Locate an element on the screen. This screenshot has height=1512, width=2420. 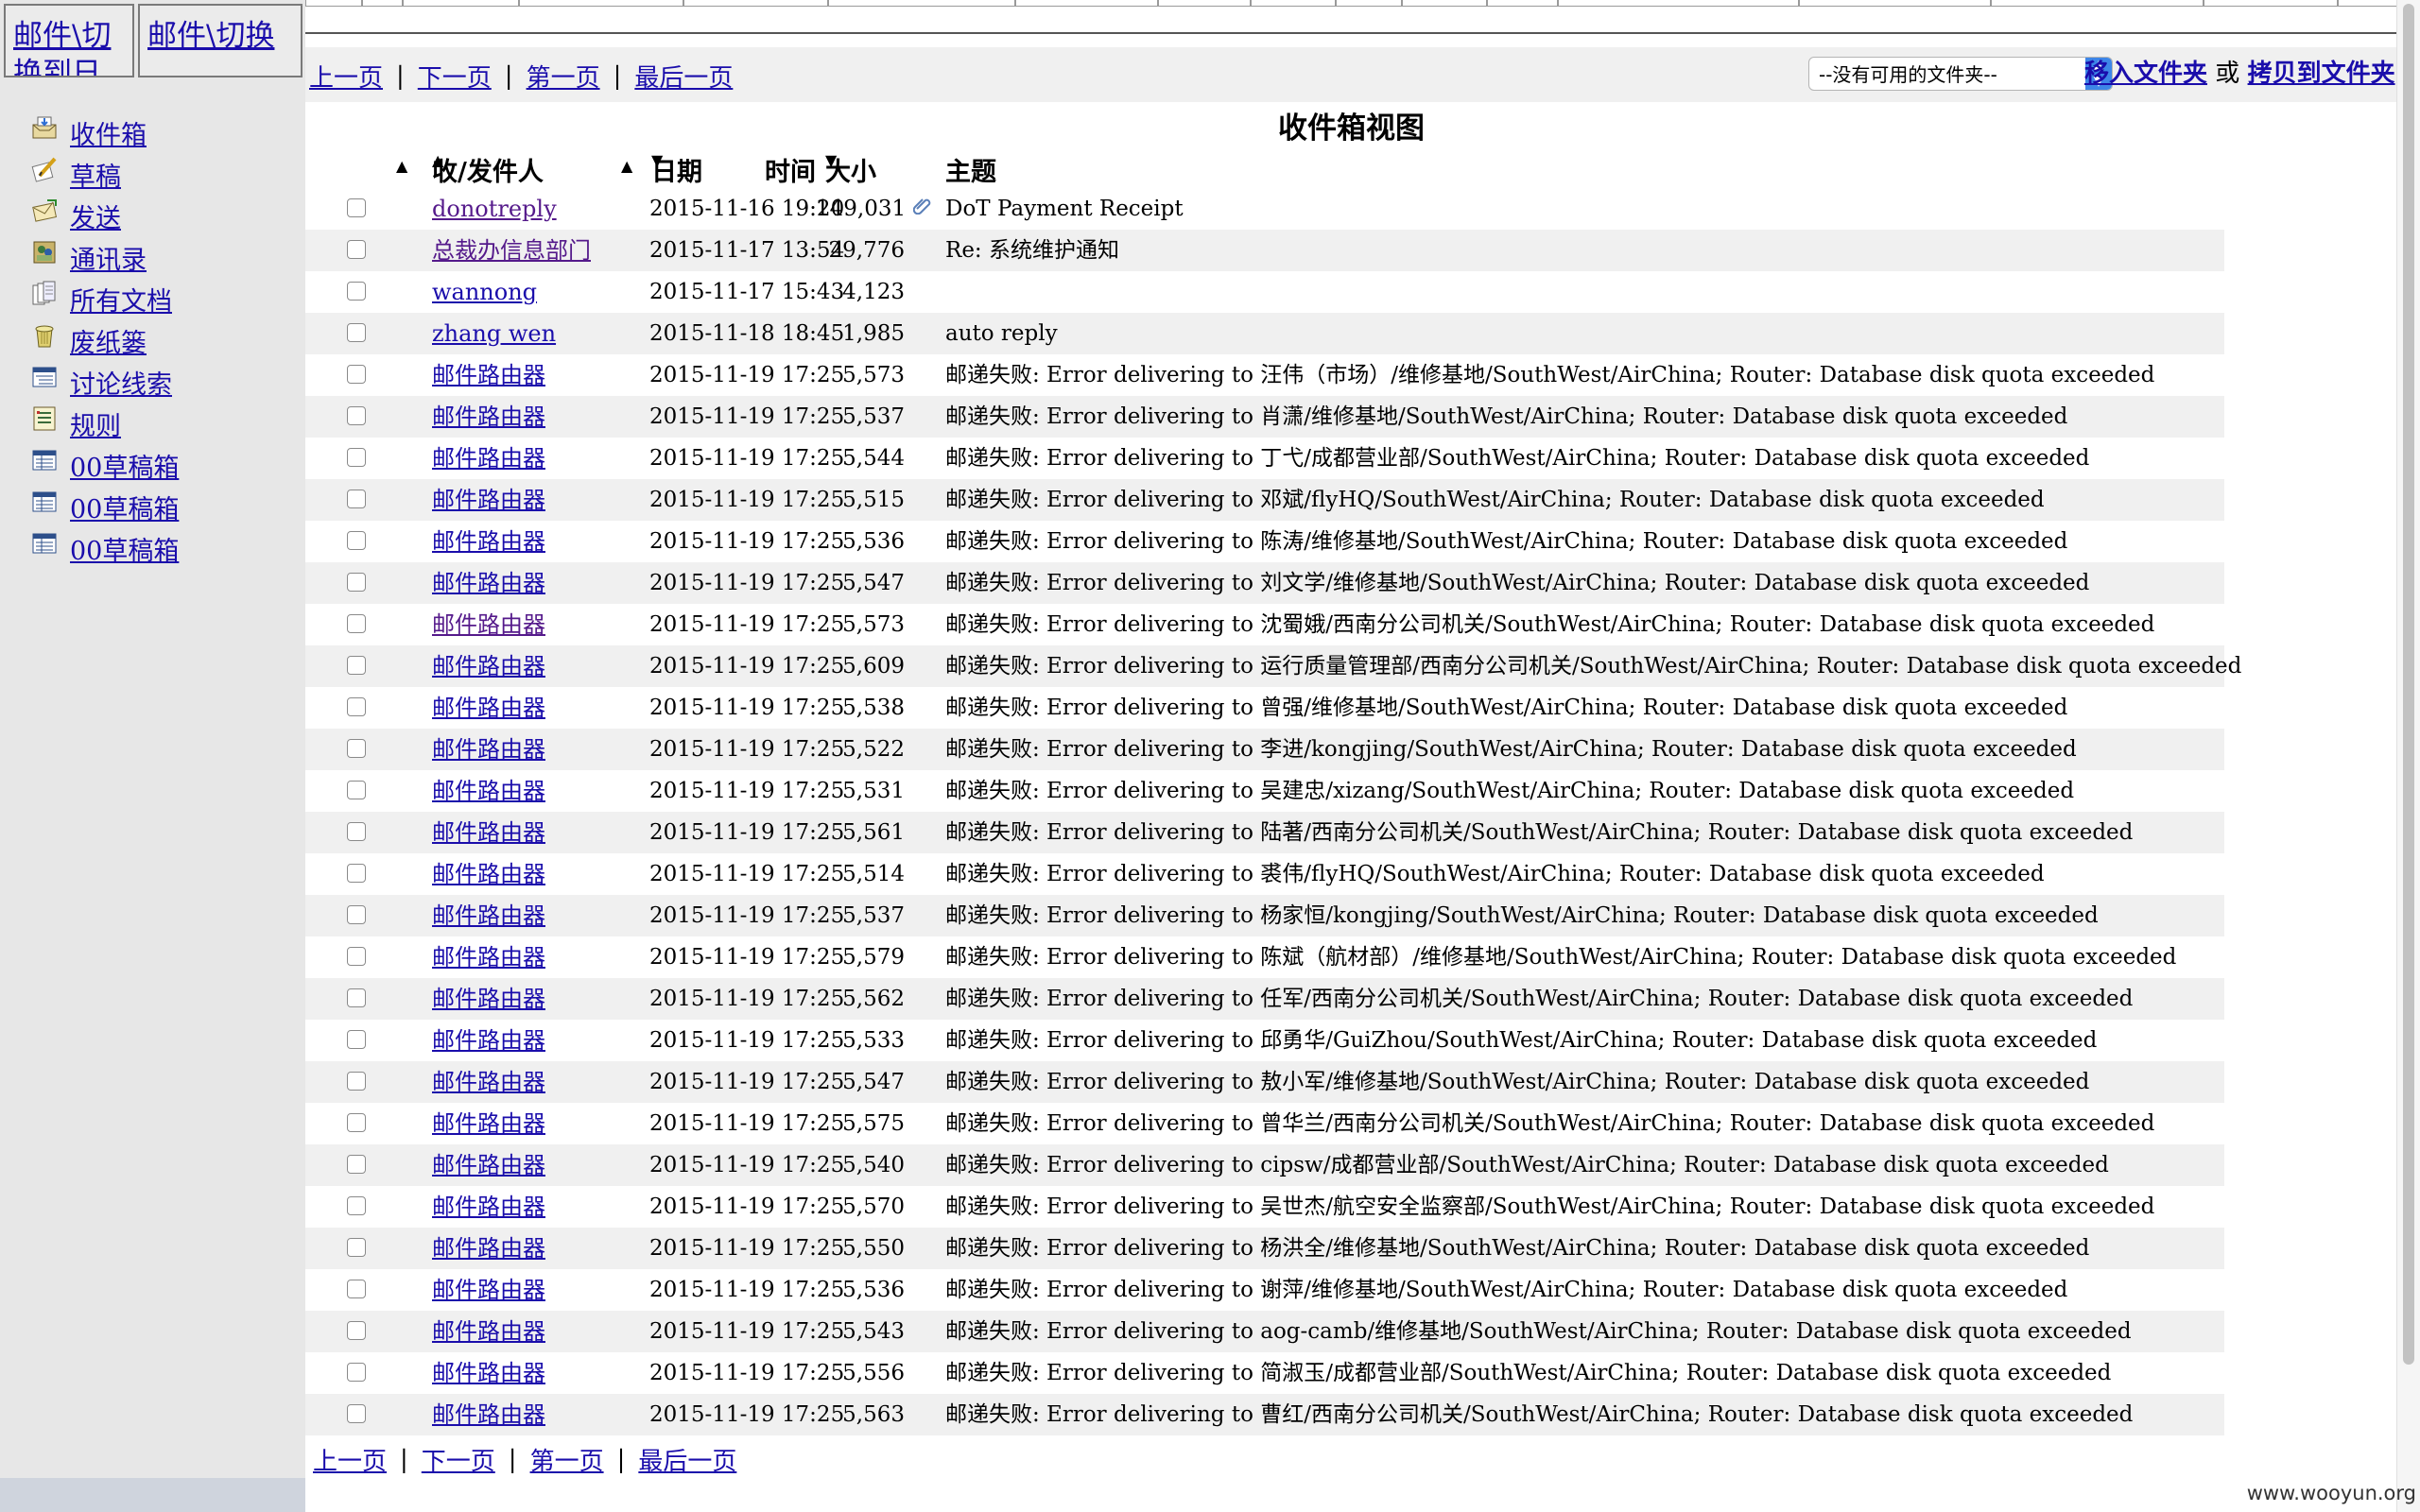
nav-item: 所有文档 is located at coordinates (104, 298).